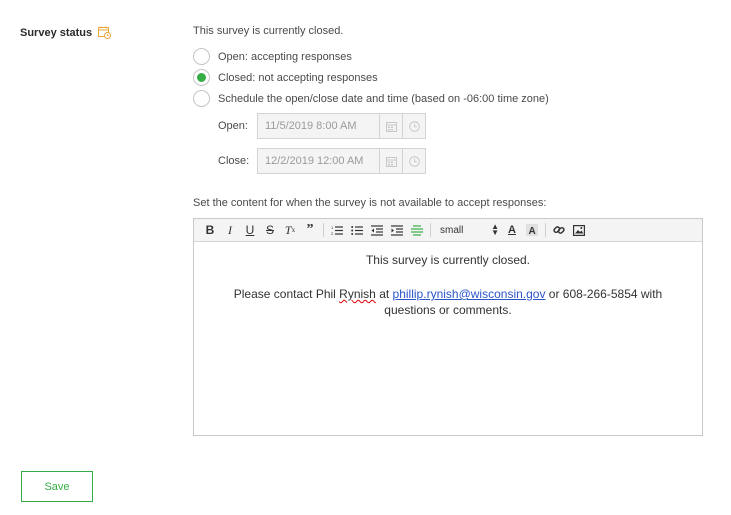 Image resolution: width=731 pixels, height=515 pixels. I want to click on close-time-button, so click(413, 161).